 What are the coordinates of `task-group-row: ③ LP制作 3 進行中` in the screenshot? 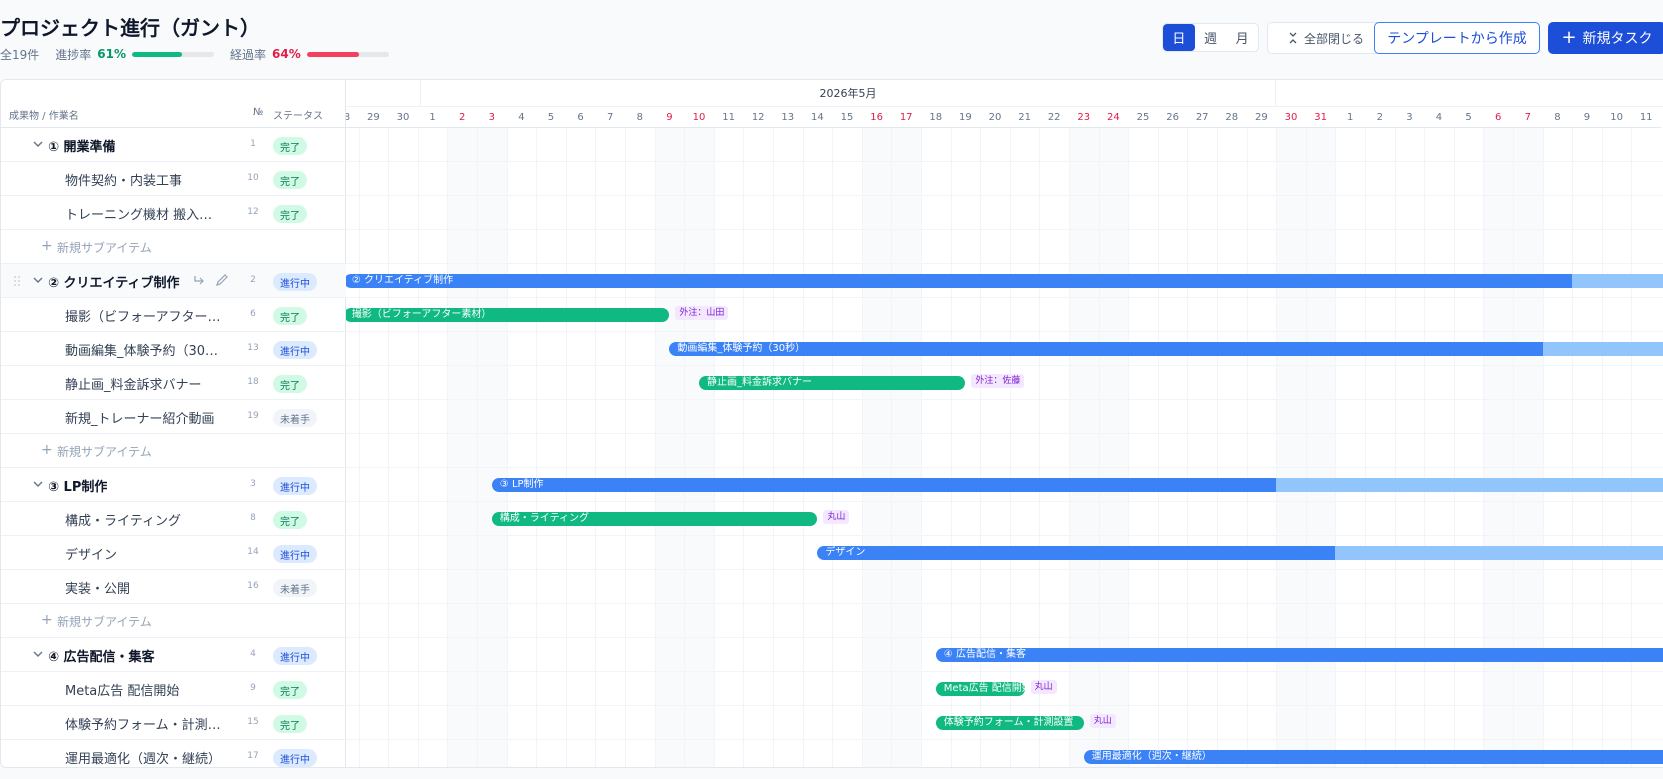 It's located at (173, 485).